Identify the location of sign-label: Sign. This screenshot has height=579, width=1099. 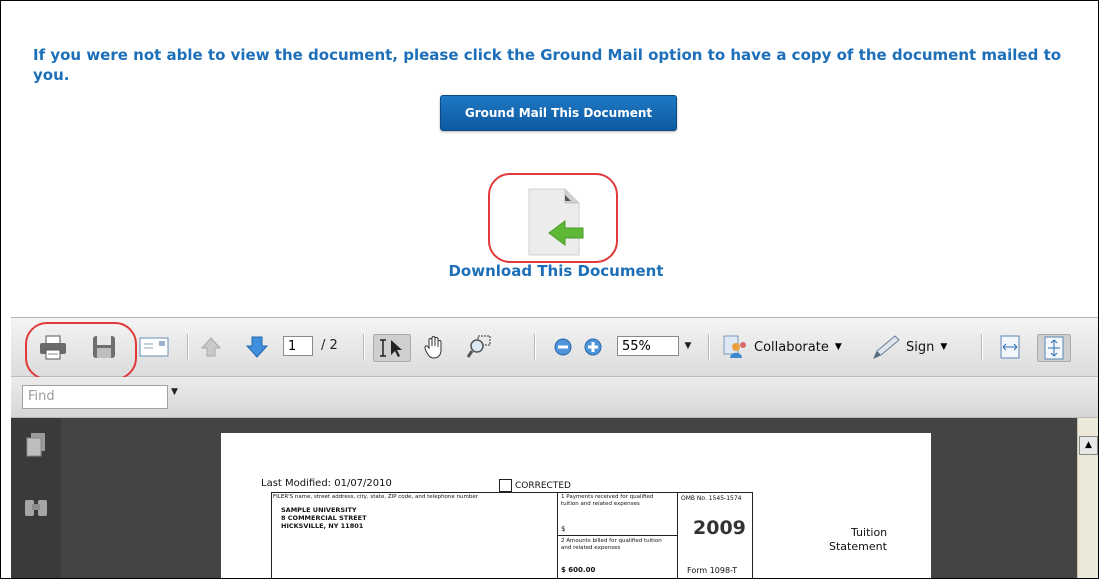
(920, 347).